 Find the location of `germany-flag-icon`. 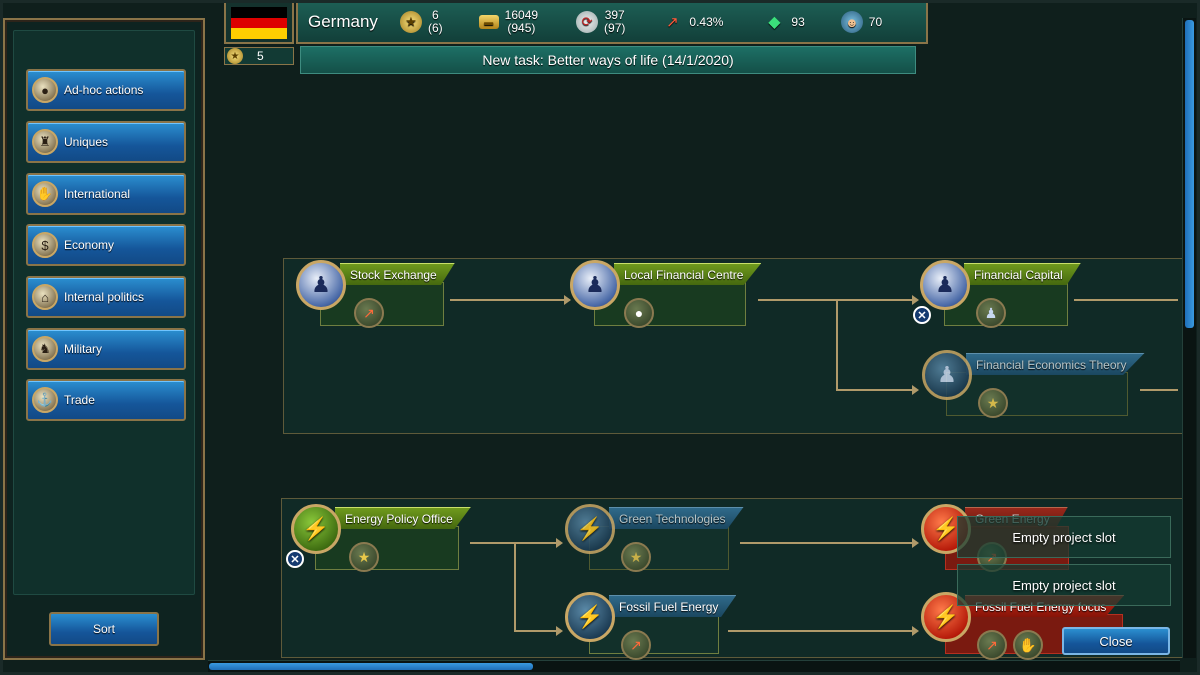

germany-flag-icon is located at coordinates (259, 23).